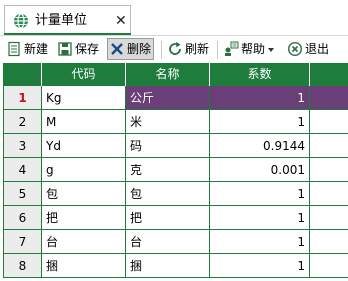 The height and width of the screenshot is (281, 348). What do you see at coordinates (61, 20) in the screenshot?
I see `tab-title: 计量单位` at bounding box center [61, 20].